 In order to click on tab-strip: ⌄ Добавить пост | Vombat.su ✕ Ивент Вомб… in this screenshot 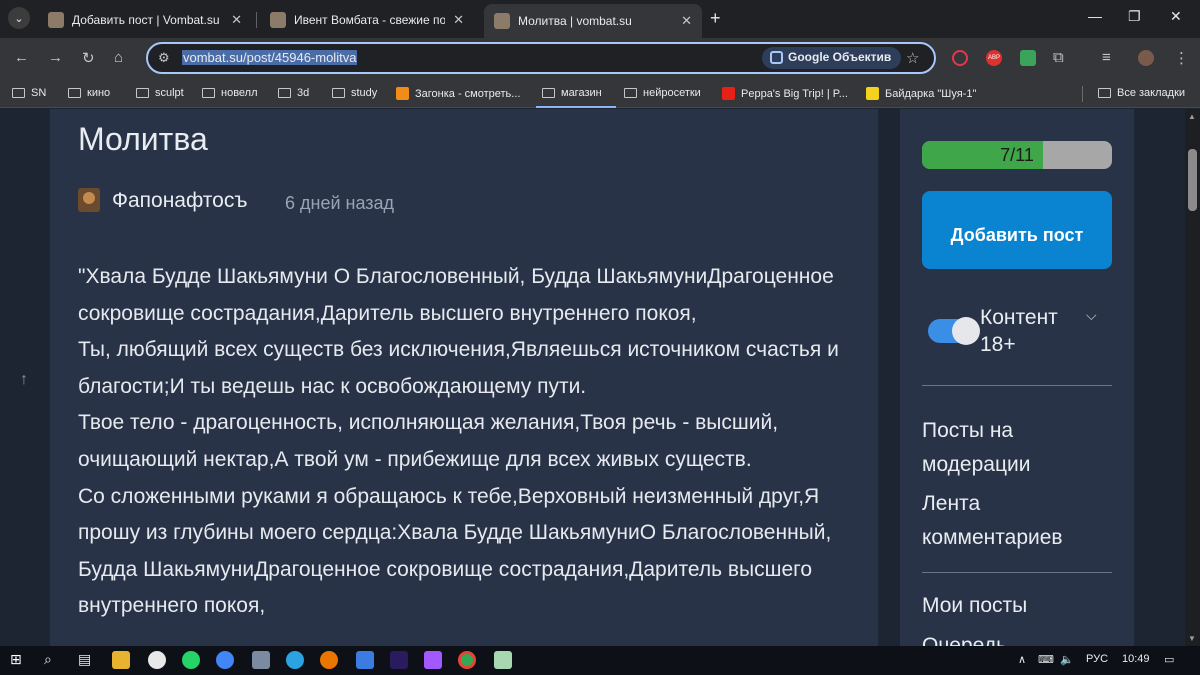, I will do `click(600, 19)`.